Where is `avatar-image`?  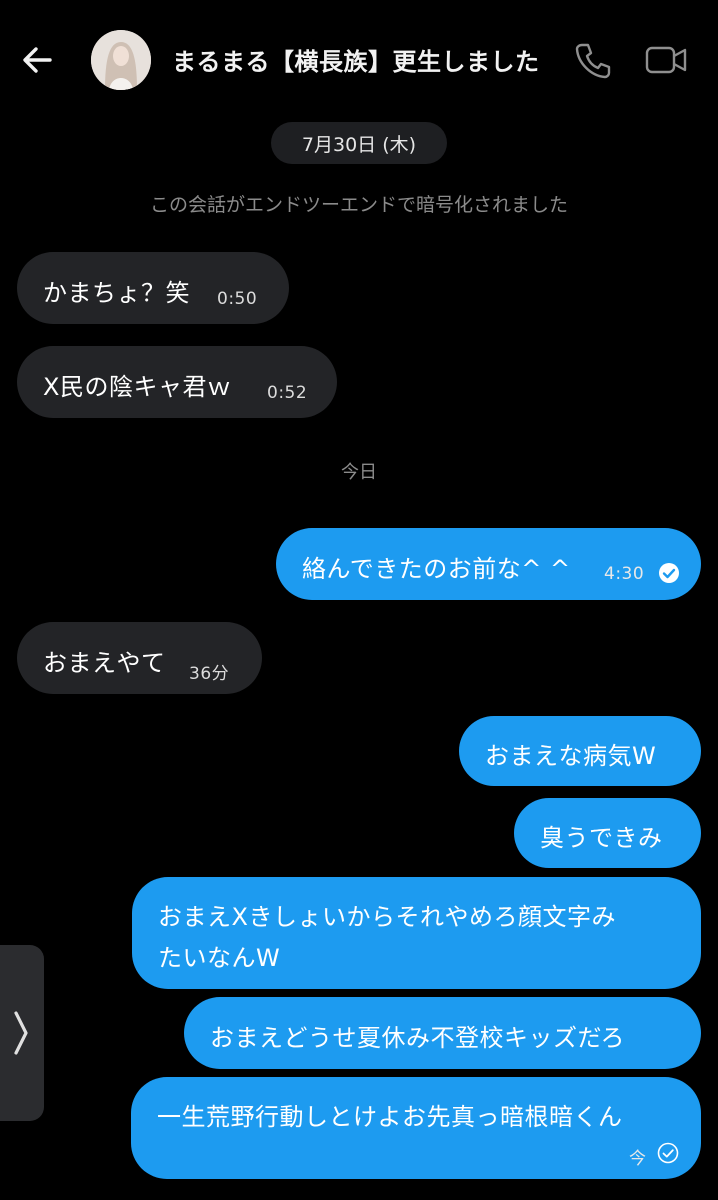 avatar-image is located at coordinates (121, 60).